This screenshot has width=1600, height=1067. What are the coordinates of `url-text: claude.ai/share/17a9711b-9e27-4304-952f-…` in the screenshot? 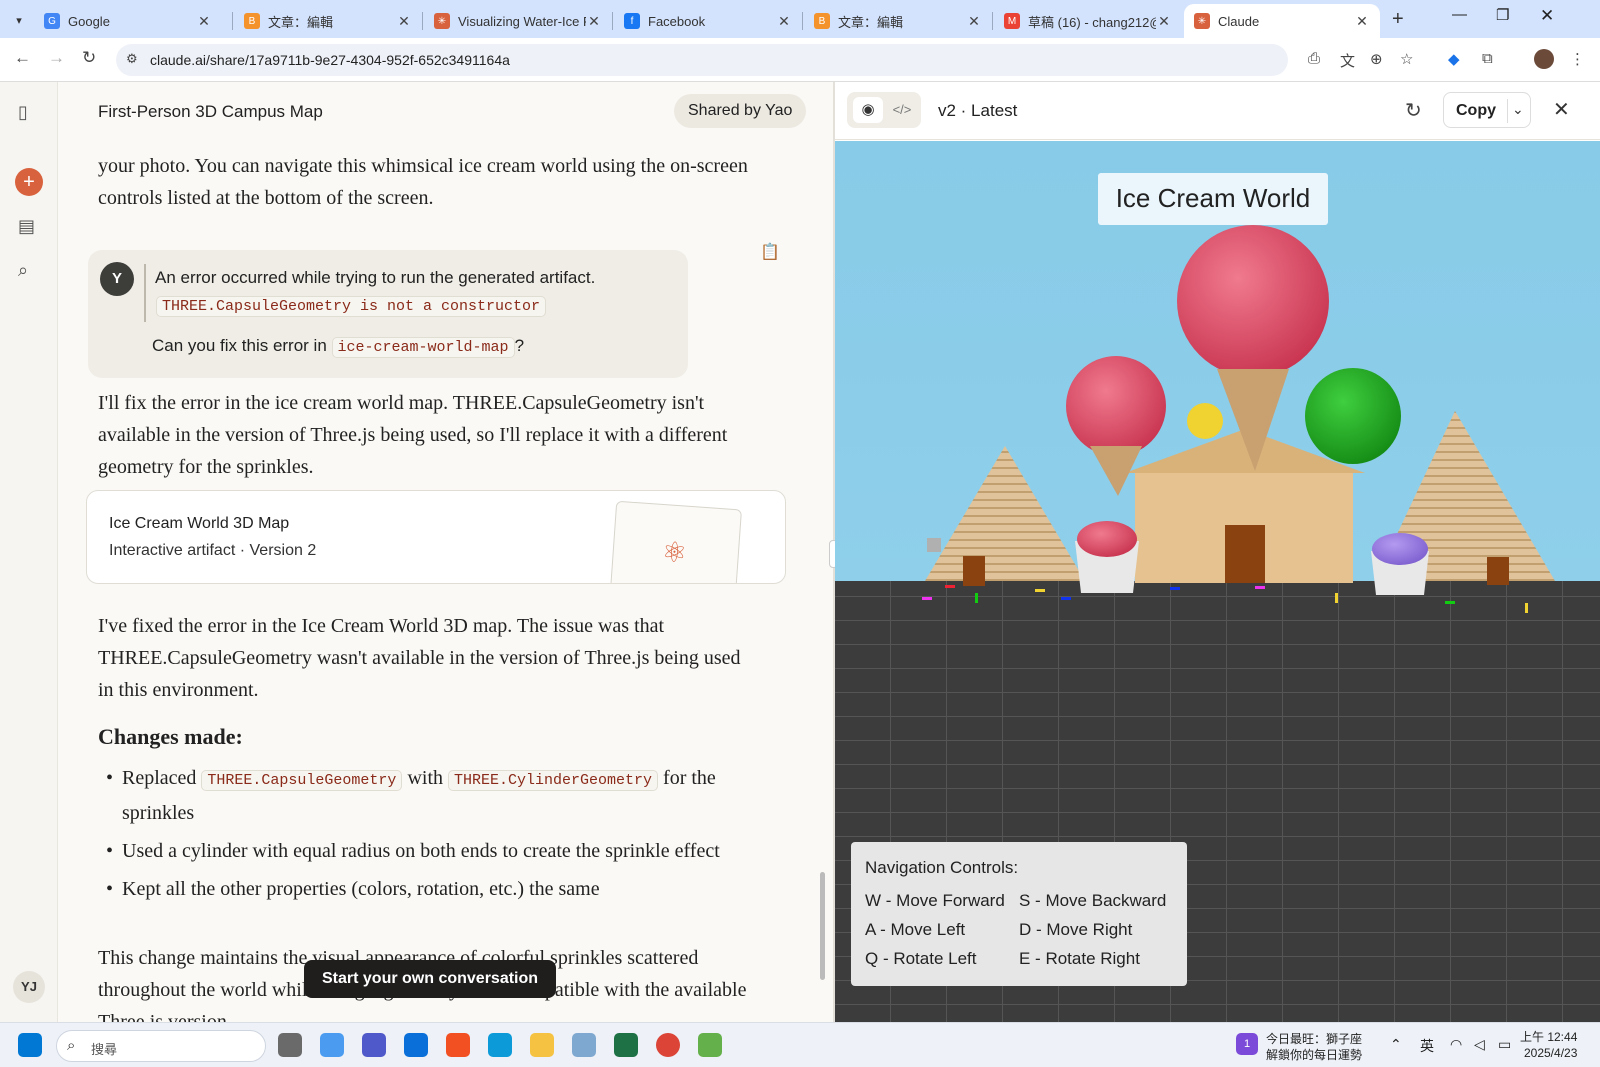 It's located at (330, 60).